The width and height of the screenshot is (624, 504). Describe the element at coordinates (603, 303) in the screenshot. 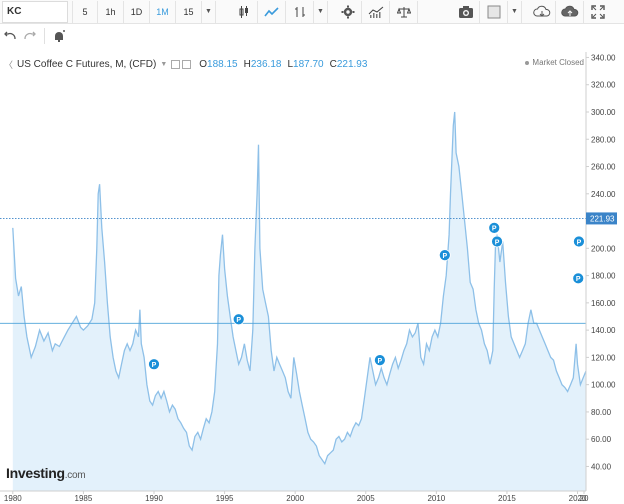

I see `price-tick-label: 160.00` at that location.